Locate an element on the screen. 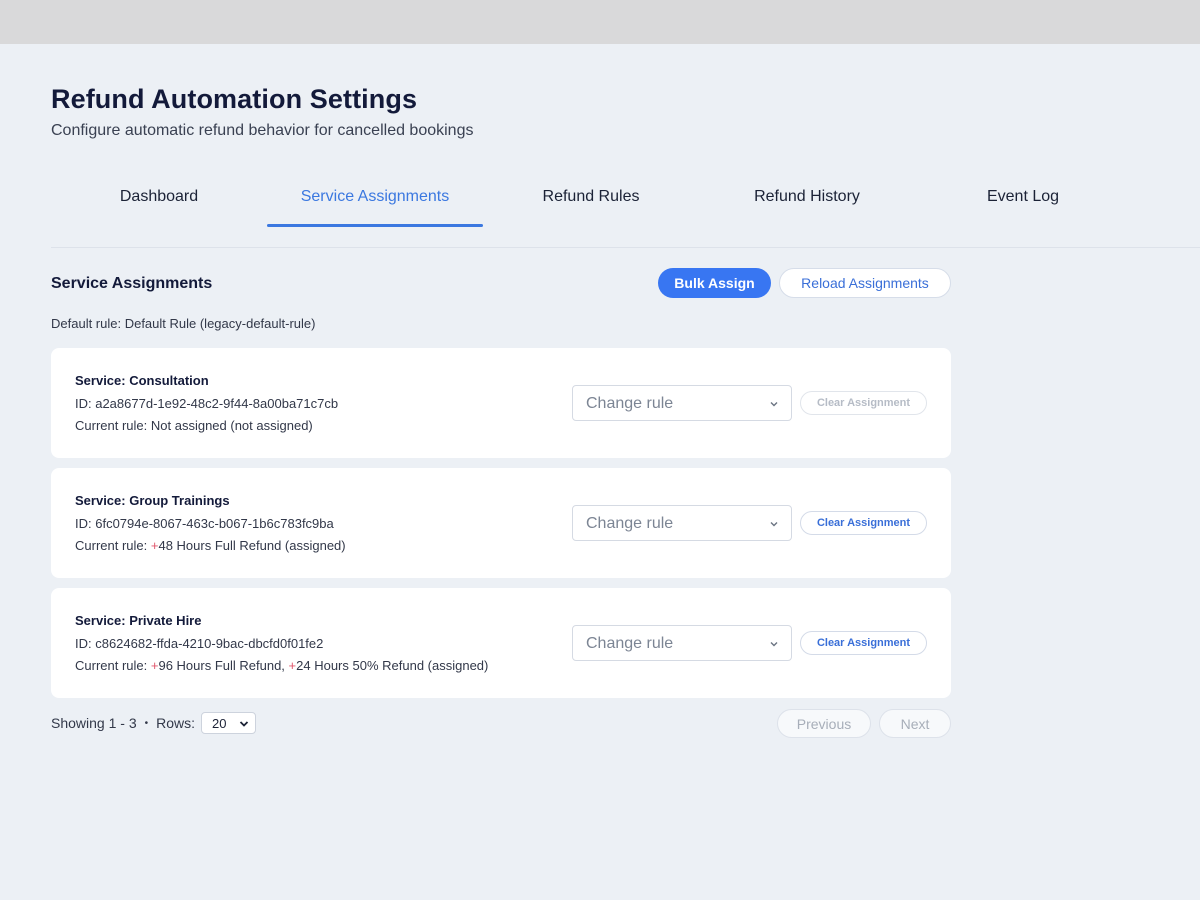 This screenshot has height=900, width=1200. next-page-button: Next is located at coordinates (915, 723).